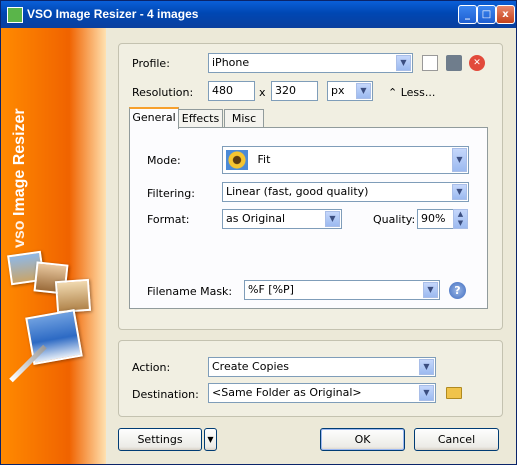  What do you see at coordinates (163, 92) in the screenshot?
I see `resolution-label: Resolution:` at bounding box center [163, 92].